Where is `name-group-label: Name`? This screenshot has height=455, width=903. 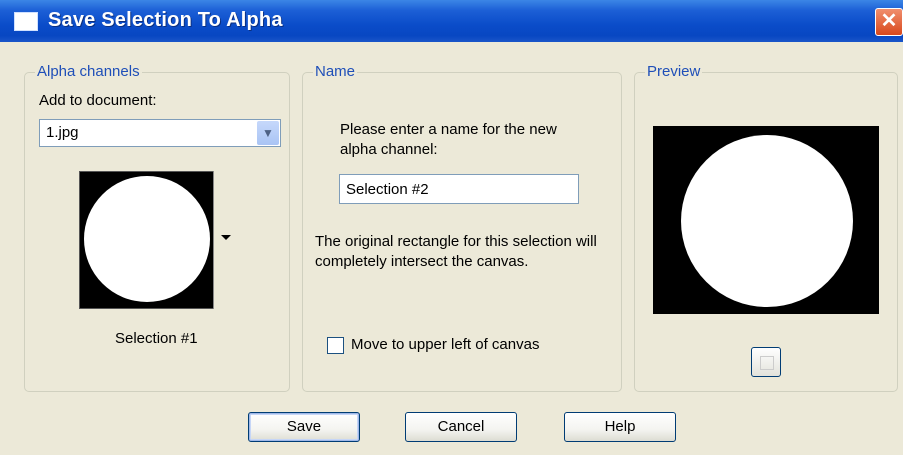 name-group-label: Name is located at coordinates (335, 71).